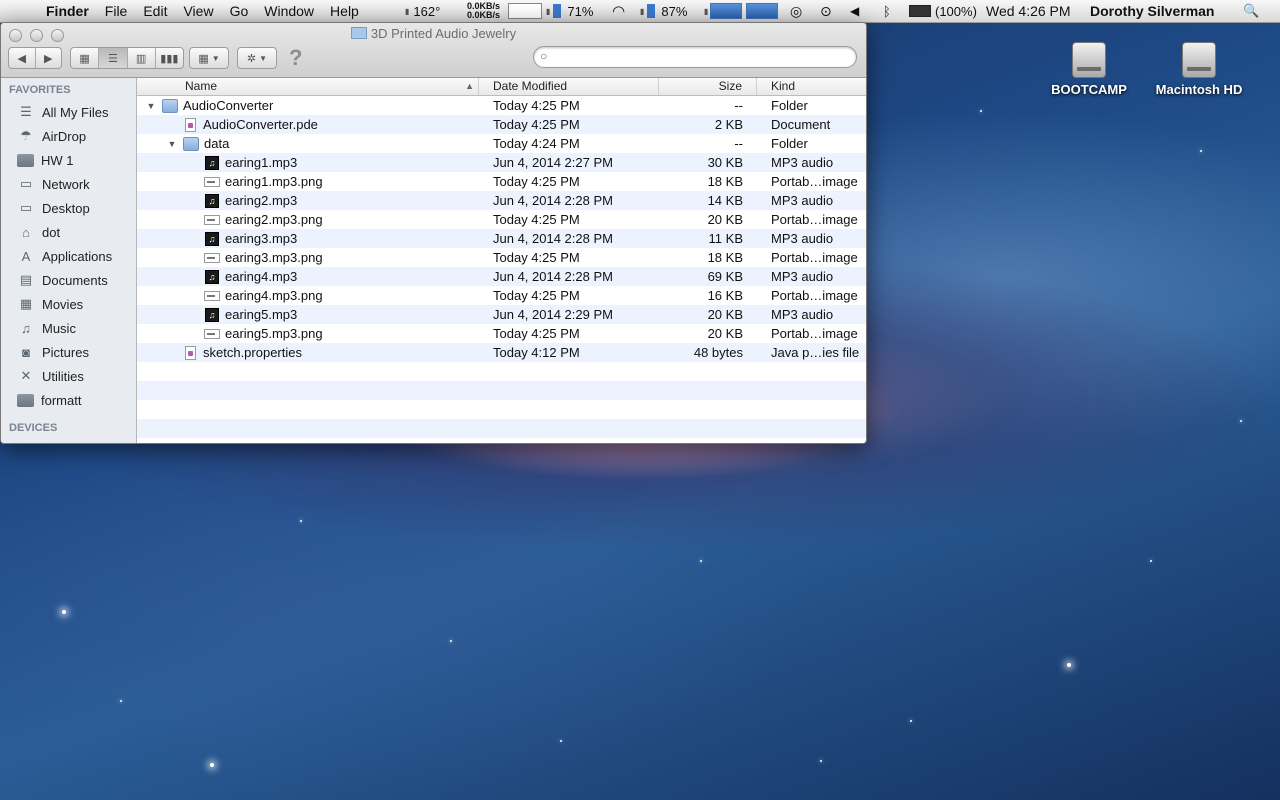 The image size is (1280, 800). I want to click on spotlight-search-icon: 🔍, so click(1251, 11).